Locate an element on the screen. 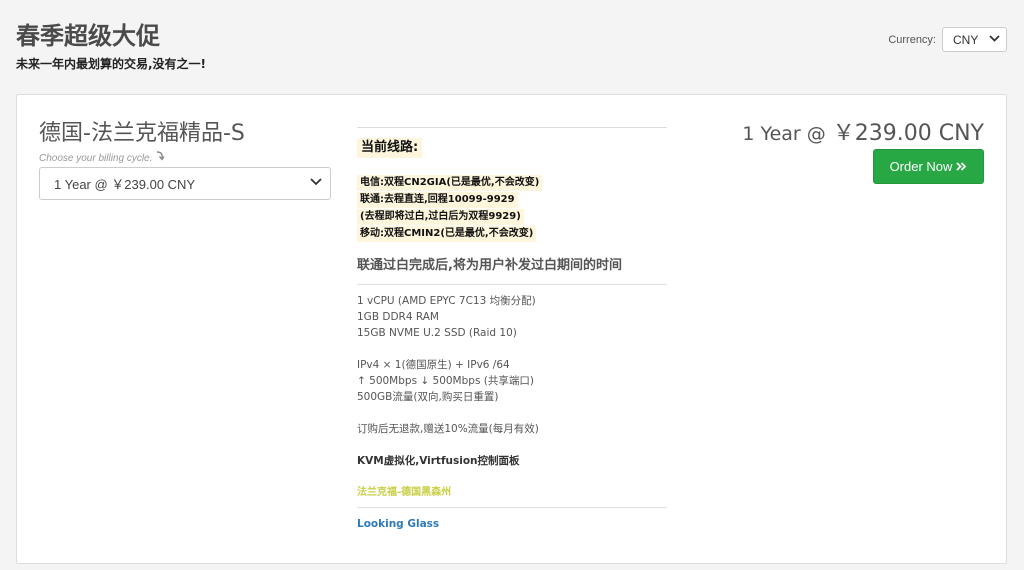 This screenshot has width=1024, height=570. currency-label: Currency: is located at coordinates (912, 39).